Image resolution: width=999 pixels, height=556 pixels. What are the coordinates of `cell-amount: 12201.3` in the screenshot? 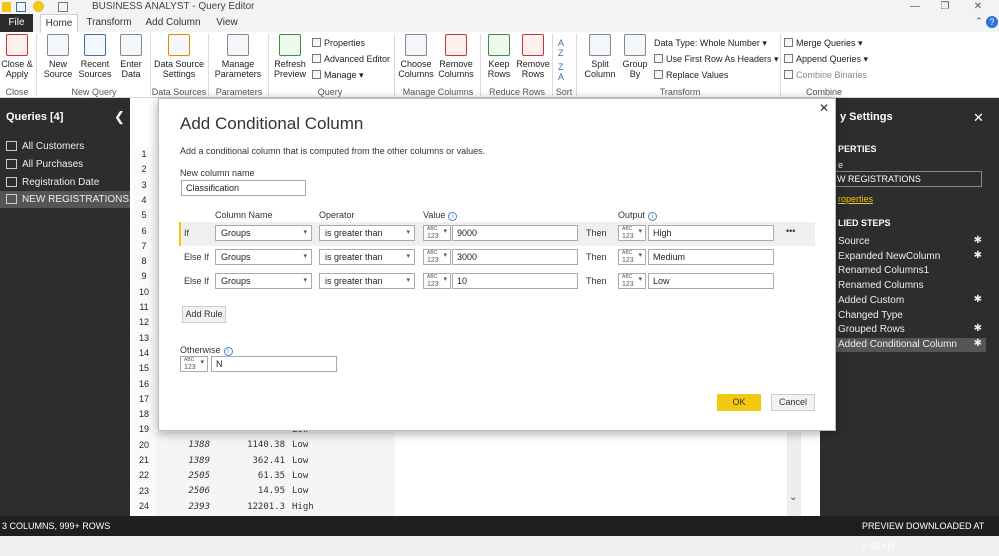 It's located at (266, 506).